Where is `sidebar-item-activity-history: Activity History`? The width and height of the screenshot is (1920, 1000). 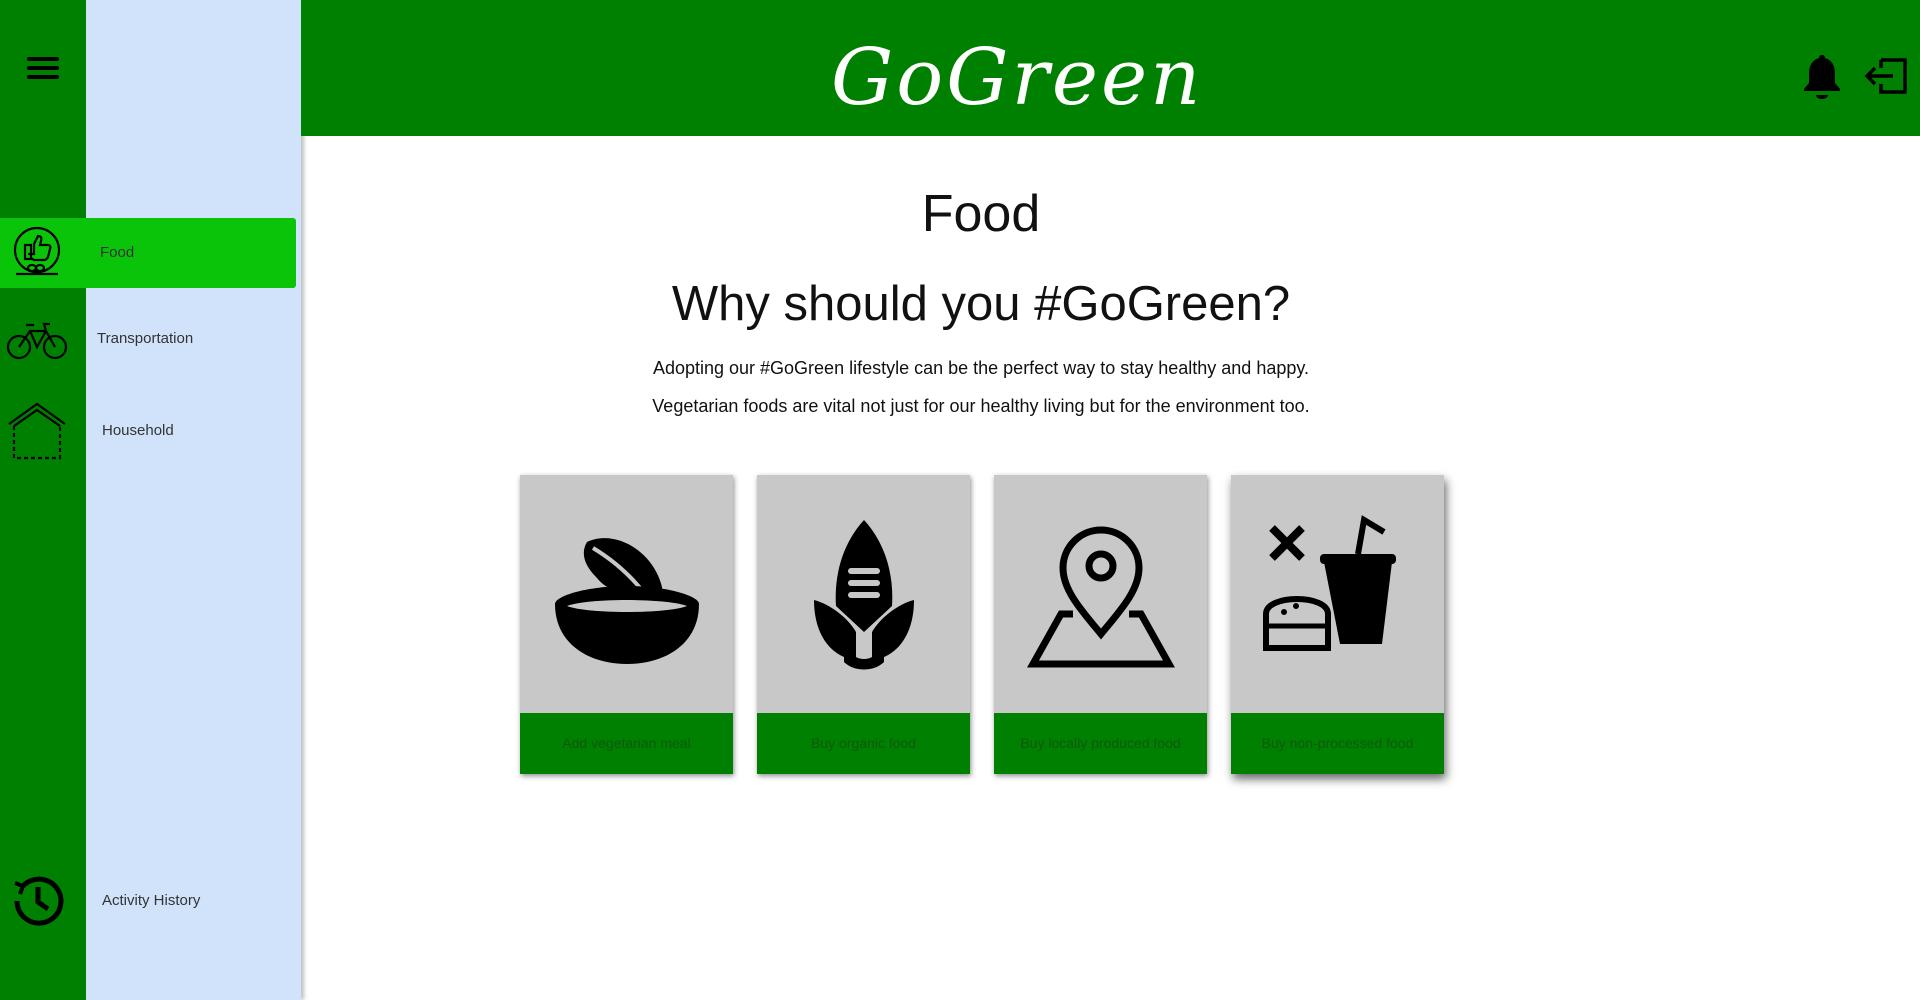
sidebar-item-activity-history: Activity History is located at coordinates (148, 901).